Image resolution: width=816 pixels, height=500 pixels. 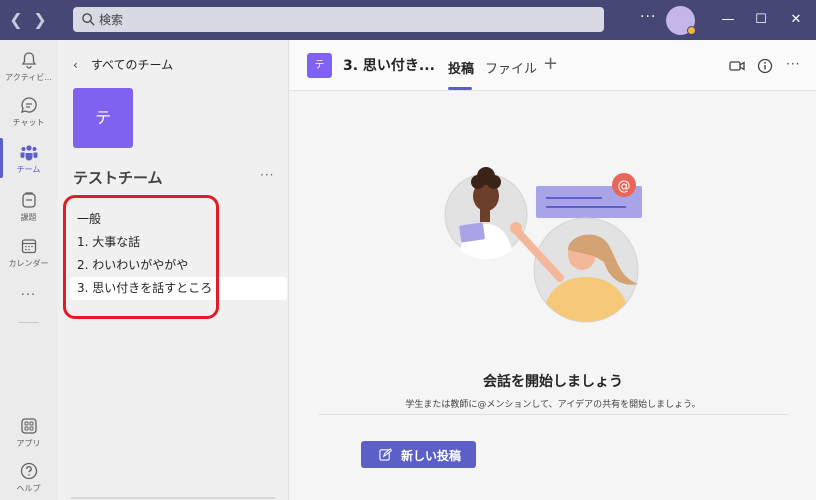 I want to click on compose-icon, so click(x=385, y=454).